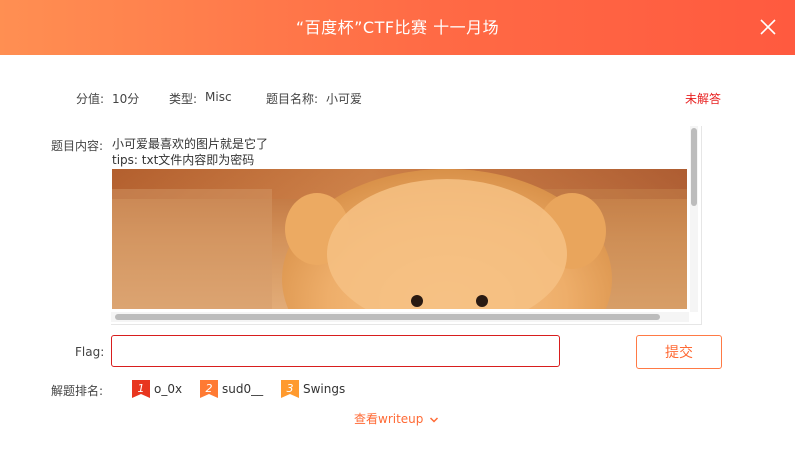  I want to click on ranking-item-name: Swings, so click(324, 389).